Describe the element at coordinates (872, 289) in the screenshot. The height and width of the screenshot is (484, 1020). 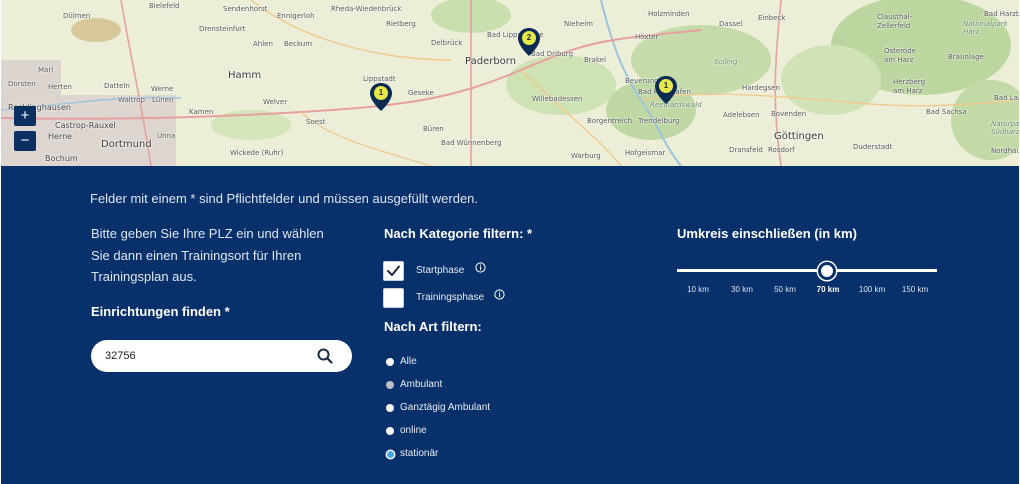
I see `radius-tick-100: 100 km` at that location.